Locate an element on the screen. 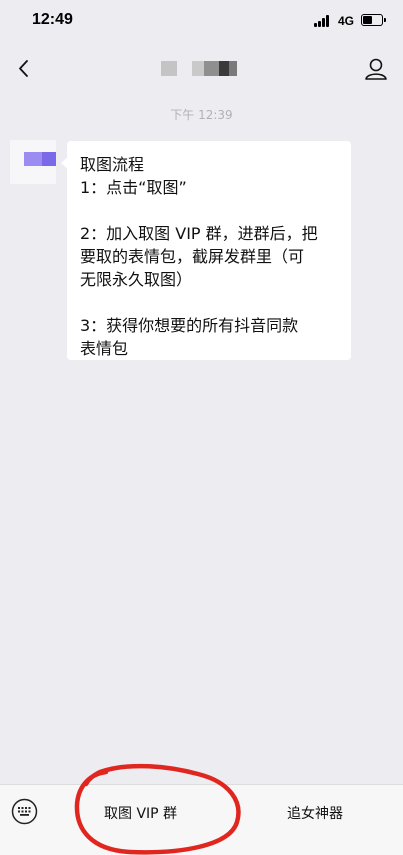 The height and width of the screenshot is (855, 403). message-line: 1：点击“取图” is located at coordinates (133, 187).